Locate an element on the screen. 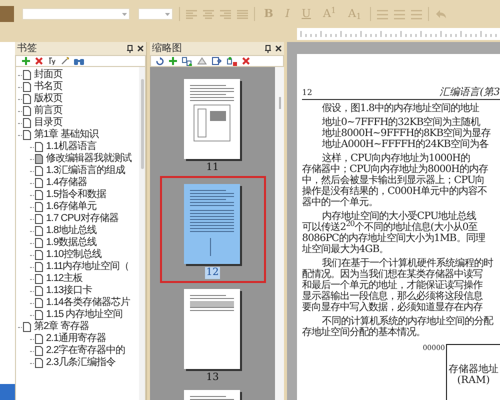 This screenshot has width=500, height=400. font-size-field is located at coordinates (155, 14).